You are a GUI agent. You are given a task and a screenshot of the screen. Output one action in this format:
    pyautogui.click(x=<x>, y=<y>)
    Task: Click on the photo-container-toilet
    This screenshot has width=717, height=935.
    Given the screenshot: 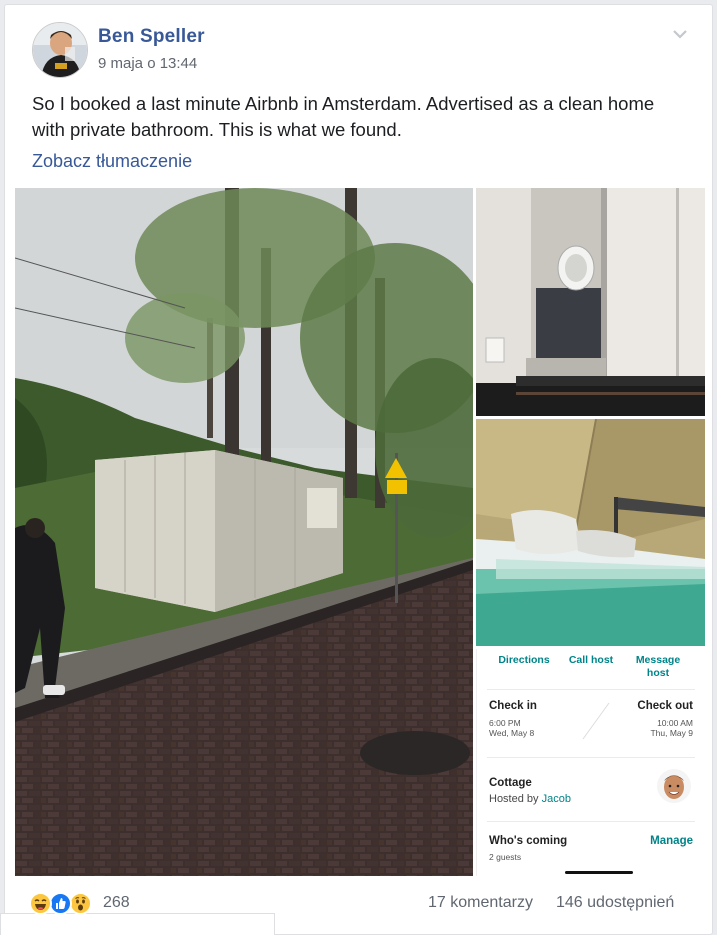 What is the action you would take?
    pyautogui.click(x=590, y=302)
    